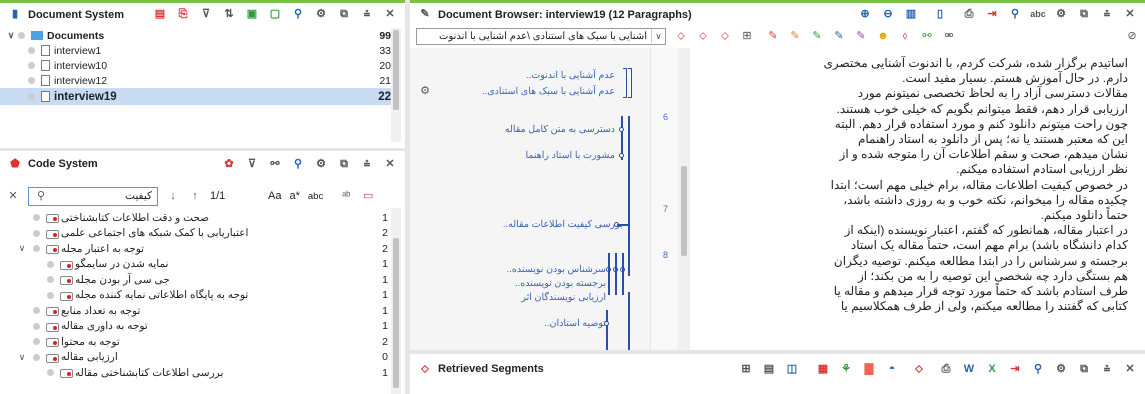 Image resolution: width=1145 pixels, height=394 pixels. What do you see at coordinates (275, 15) in the screenshot?
I see `deactivate-icon: ▢` at bounding box center [275, 15].